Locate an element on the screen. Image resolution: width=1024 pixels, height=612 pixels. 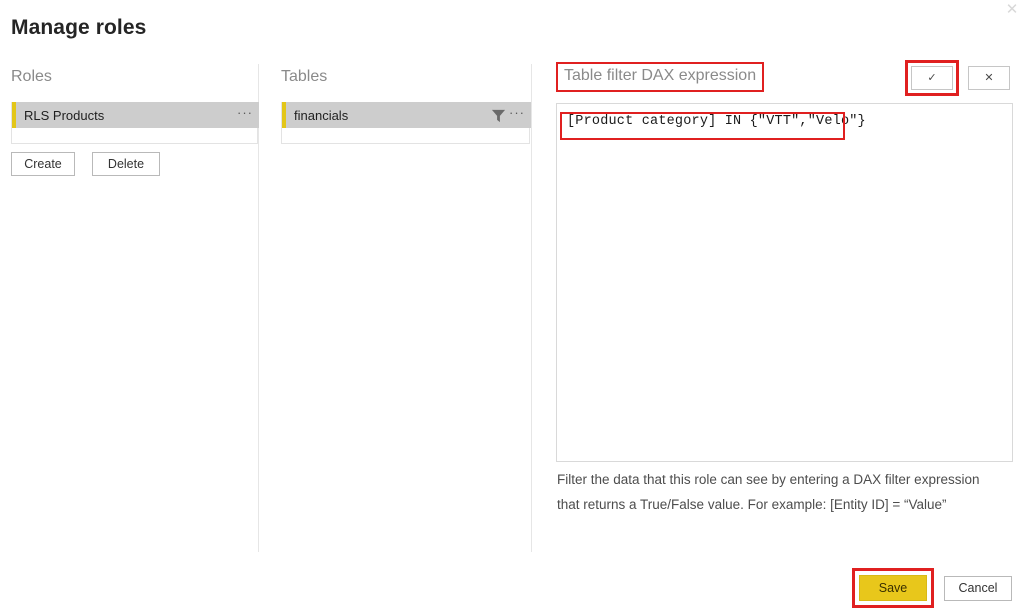
page-title: Manage roles is located at coordinates (79, 27).